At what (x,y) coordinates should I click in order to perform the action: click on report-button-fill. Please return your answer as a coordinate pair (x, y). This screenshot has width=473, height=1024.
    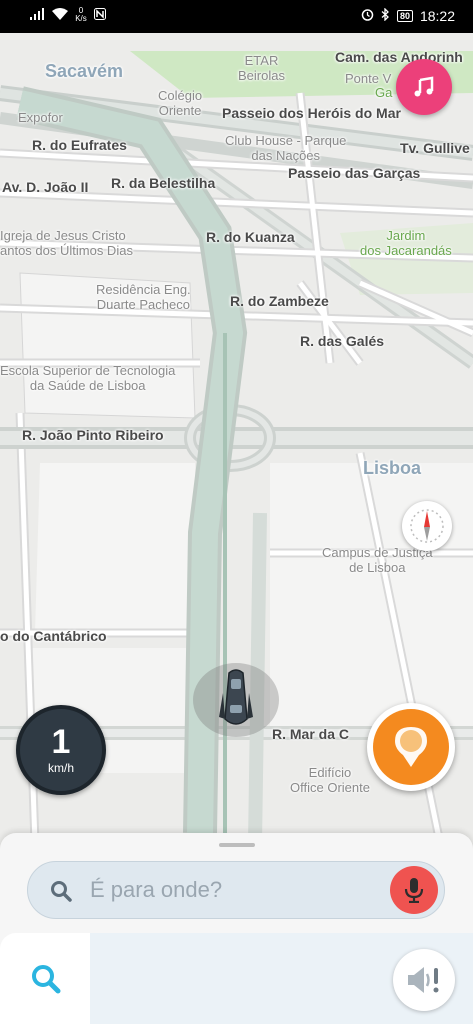
    Looking at the image, I should click on (411, 747).